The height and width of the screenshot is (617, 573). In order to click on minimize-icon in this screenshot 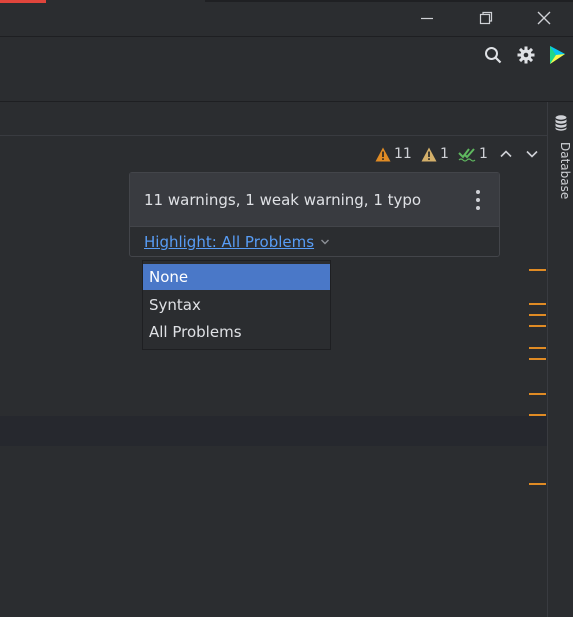, I will do `click(427, 18)`.